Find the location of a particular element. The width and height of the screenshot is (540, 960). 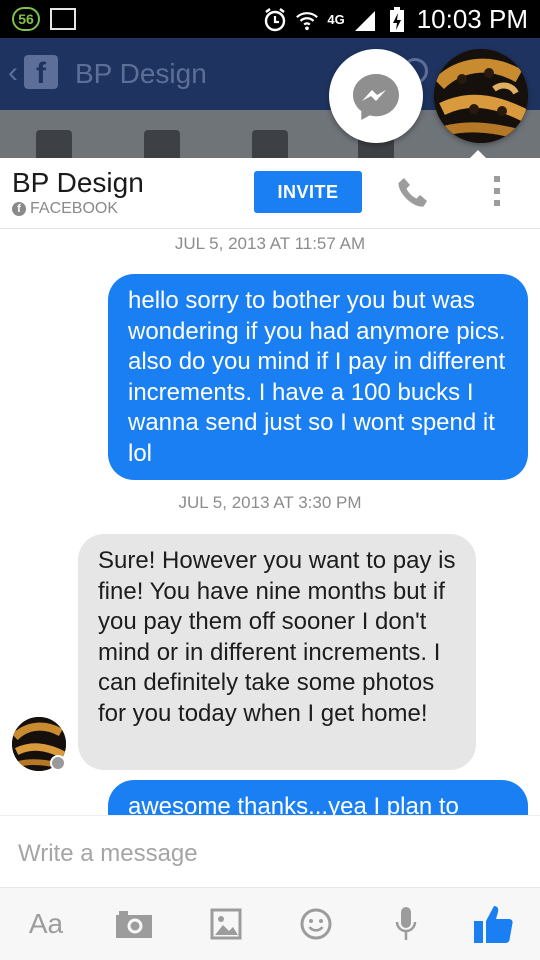

message-input is located at coordinates (268, 854).